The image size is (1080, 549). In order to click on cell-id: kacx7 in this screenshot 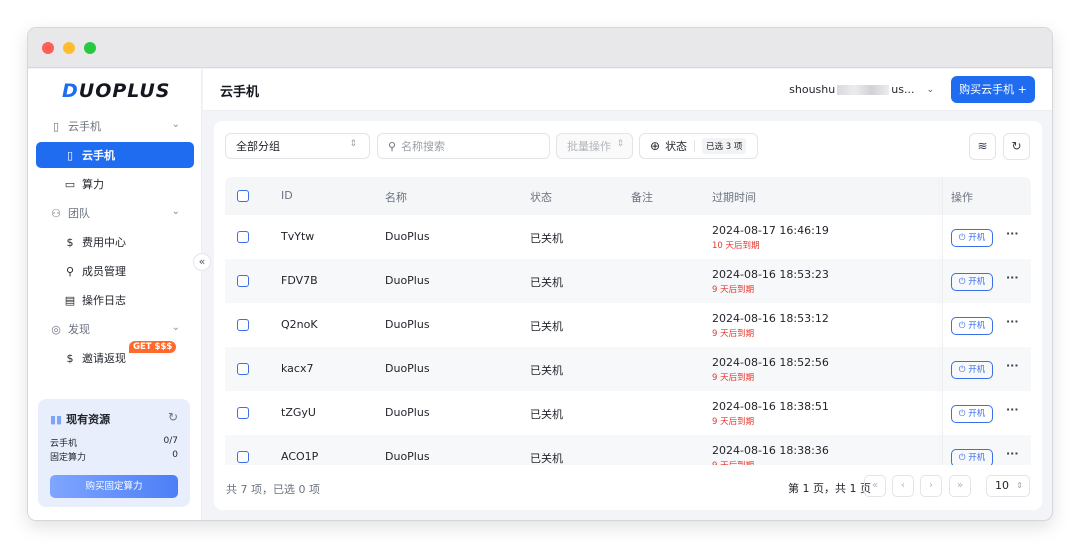, I will do `click(297, 368)`.